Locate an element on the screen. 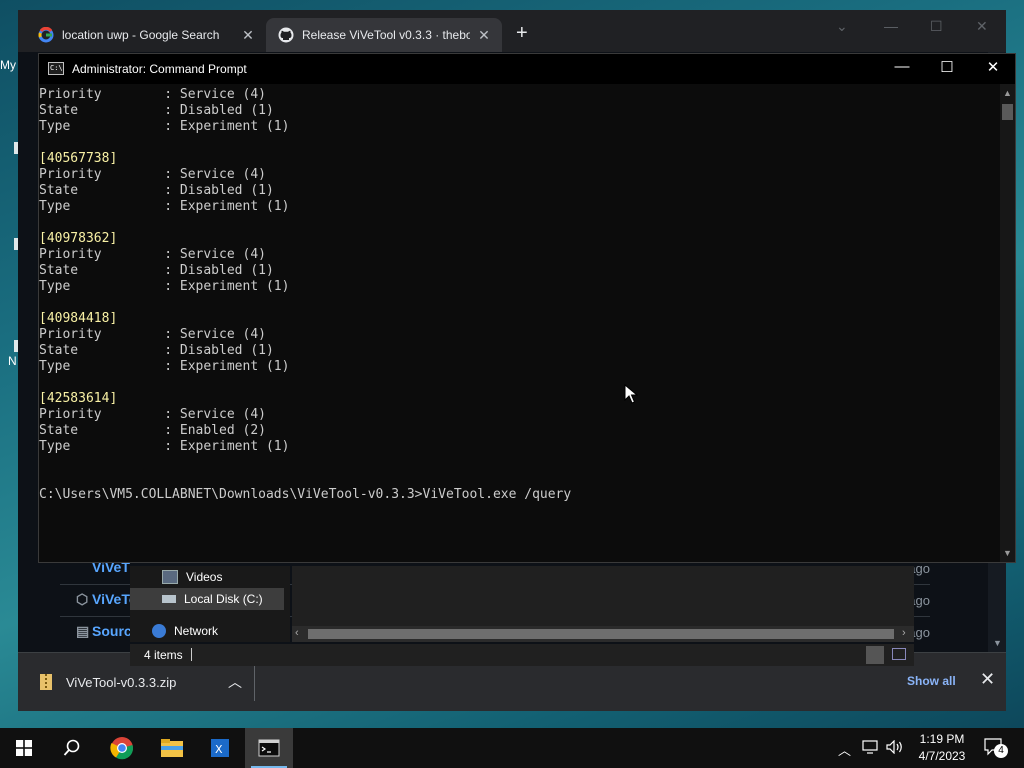  scroll-left-arrow: ‹ is located at coordinates (297, 633).